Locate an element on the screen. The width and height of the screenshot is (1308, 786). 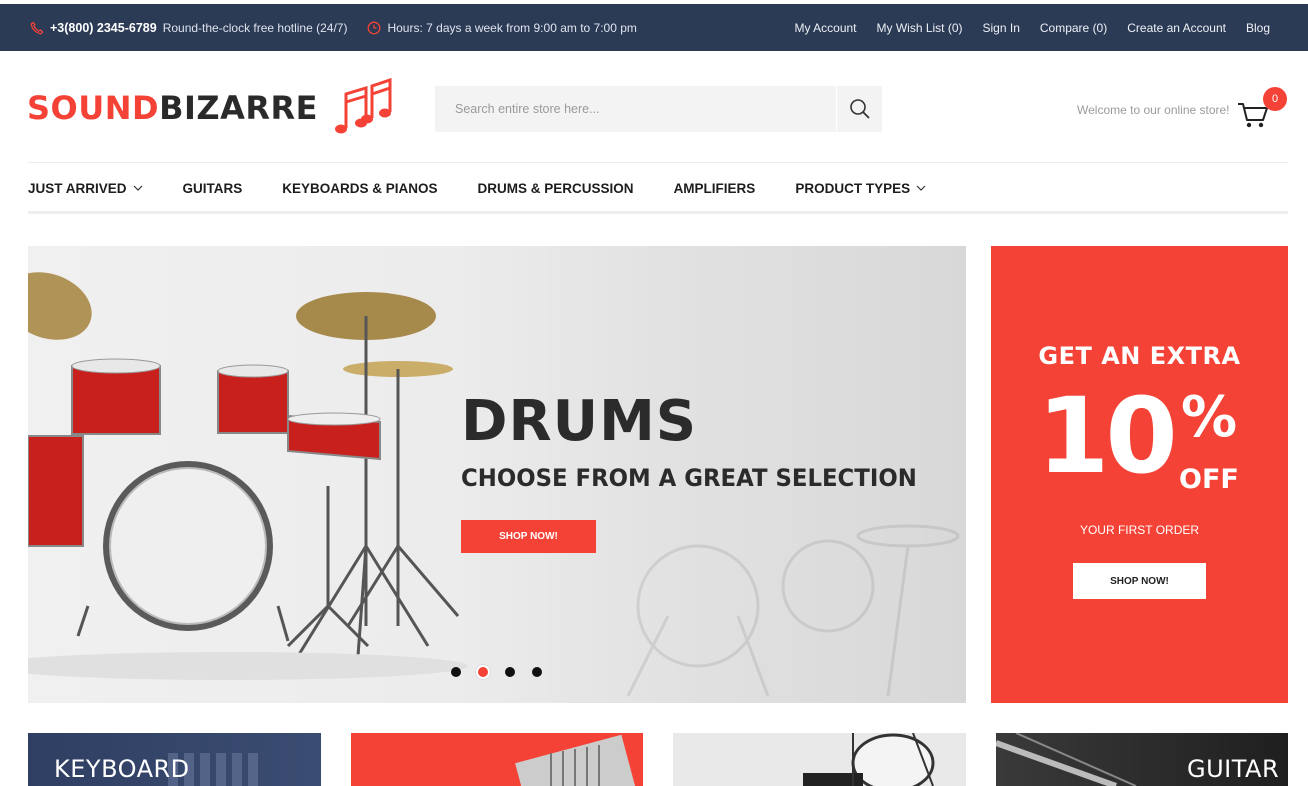
nav-item-label: GUITARS is located at coordinates (212, 188).